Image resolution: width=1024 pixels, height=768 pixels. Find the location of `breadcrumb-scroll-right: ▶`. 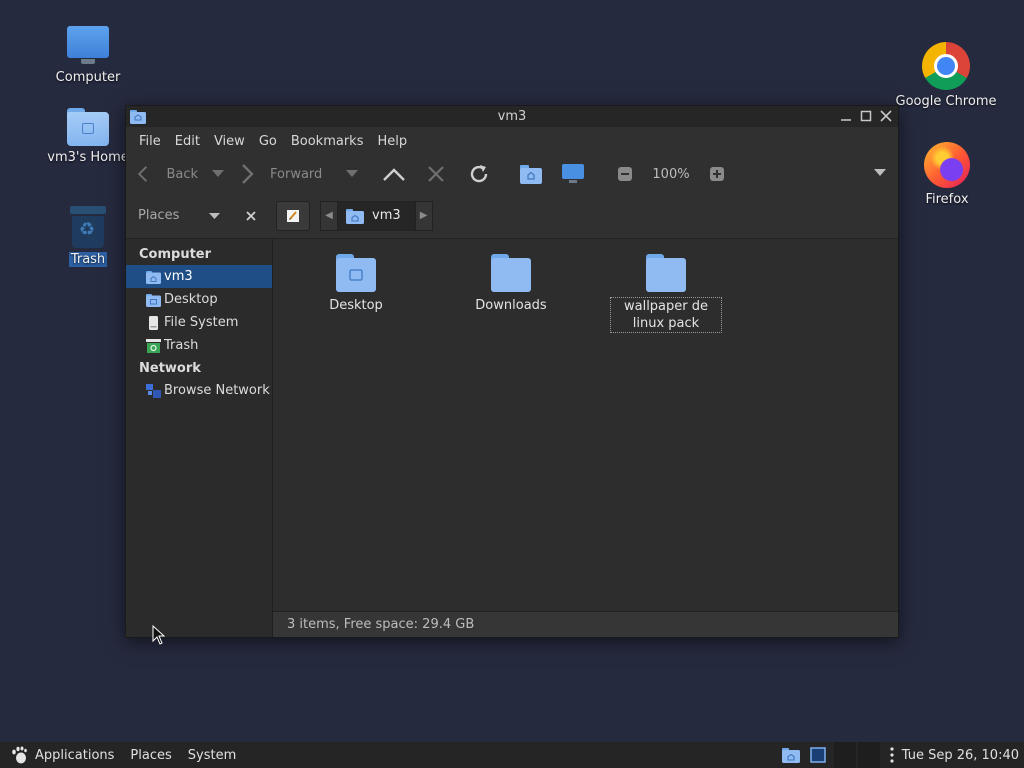

breadcrumb-scroll-right: ▶ is located at coordinates (423, 215).